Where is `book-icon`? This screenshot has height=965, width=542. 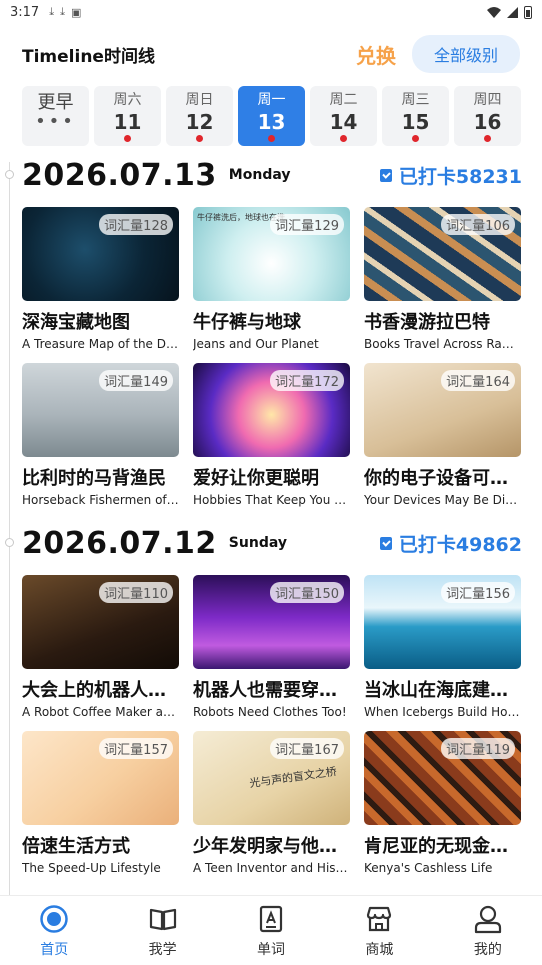 book-icon is located at coordinates (163, 919).